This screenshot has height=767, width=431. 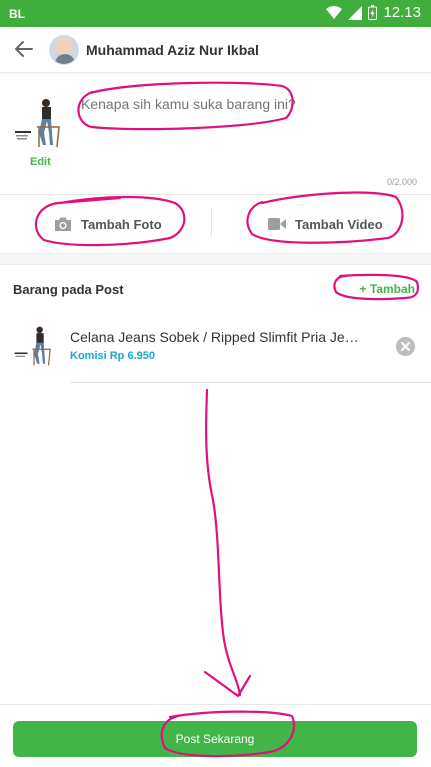 What do you see at coordinates (112, 356) in the screenshot?
I see `product-commission: Komisi Rp 6.950` at bounding box center [112, 356].